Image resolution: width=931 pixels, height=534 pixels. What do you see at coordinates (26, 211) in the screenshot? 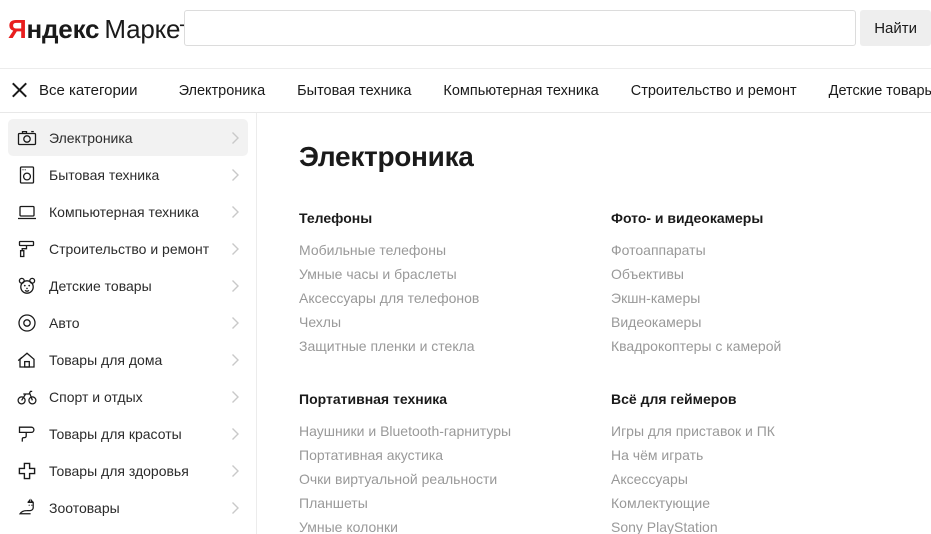
I see `laptop-icon` at bounding box center [26, 211].